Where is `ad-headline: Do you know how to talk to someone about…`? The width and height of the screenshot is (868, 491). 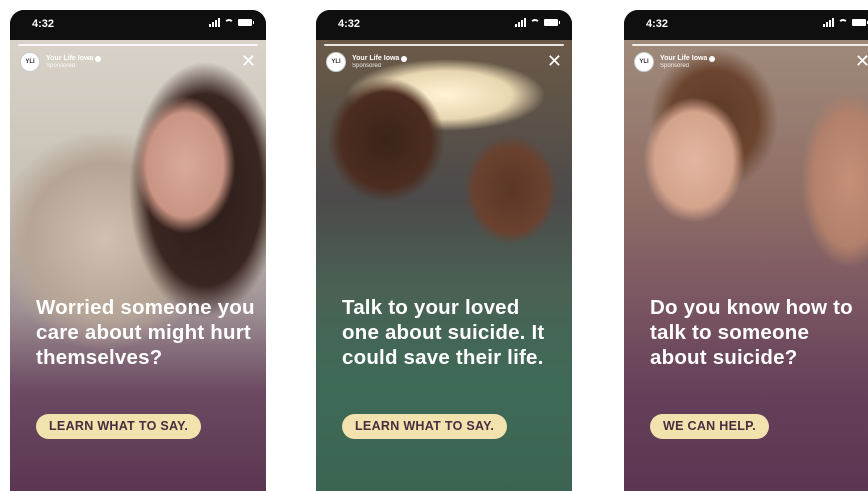
ad-headline: Do you know how to talk to someone about… is located at coordinates (751, 332).